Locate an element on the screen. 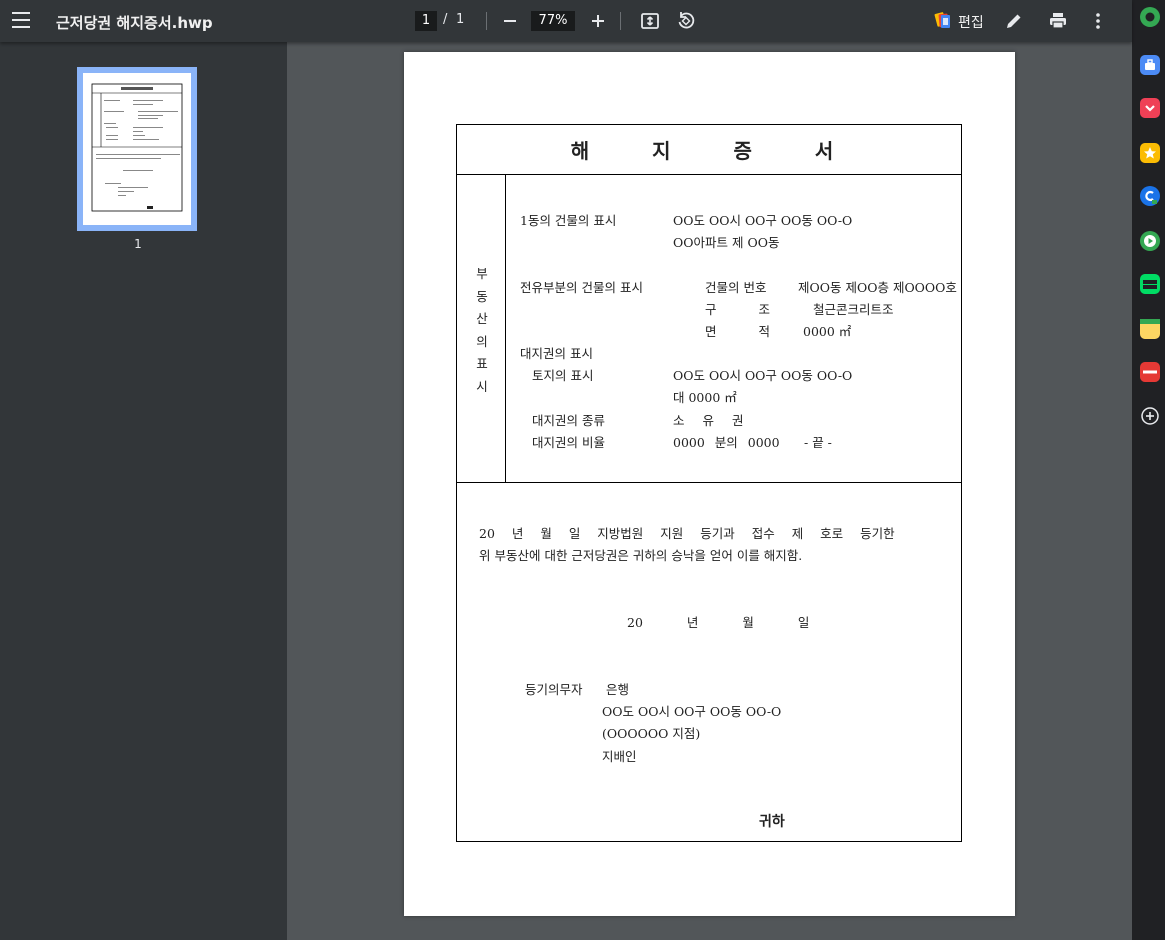  date-line: 20 년 월 일 is located at coordinates (718, 622).